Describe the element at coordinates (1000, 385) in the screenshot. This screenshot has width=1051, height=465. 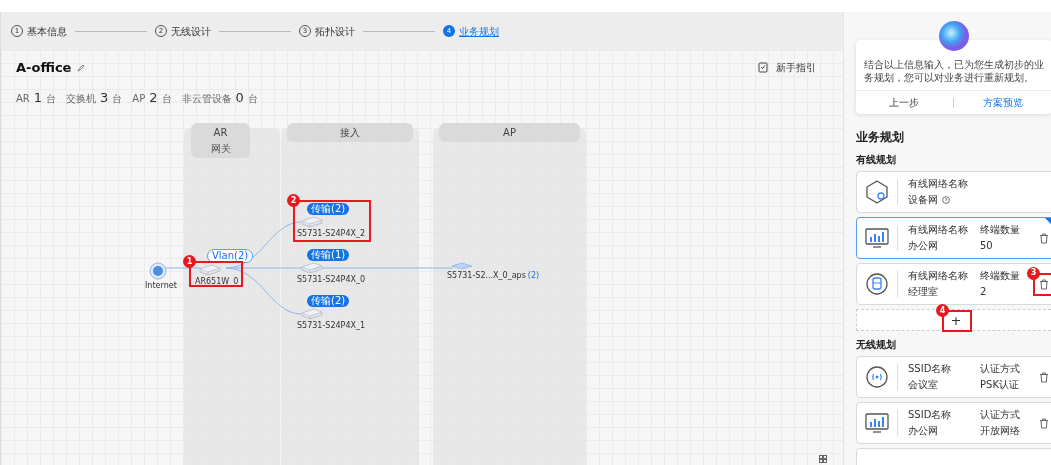
I see `field-value: PSK认证` at that location.